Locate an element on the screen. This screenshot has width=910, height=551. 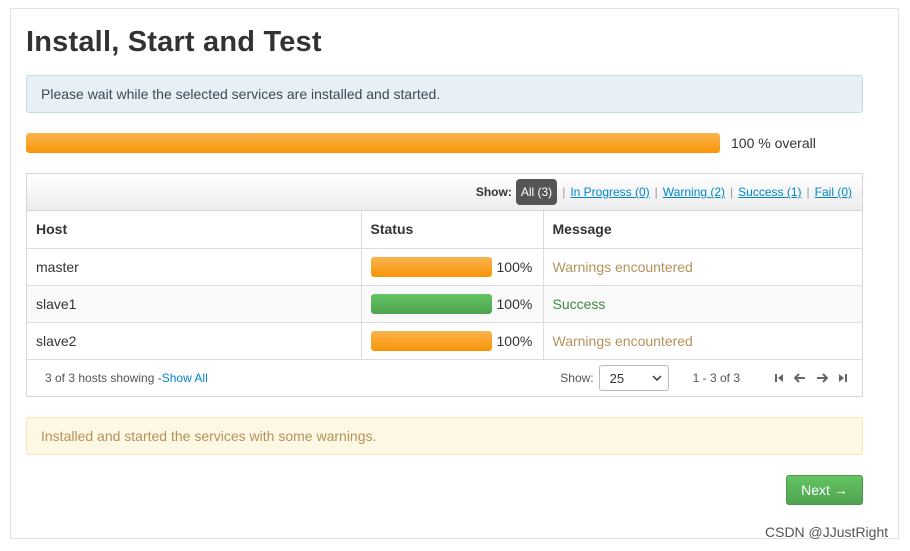
table-header-row: Host Status Message is located at coordinates (444, 230).